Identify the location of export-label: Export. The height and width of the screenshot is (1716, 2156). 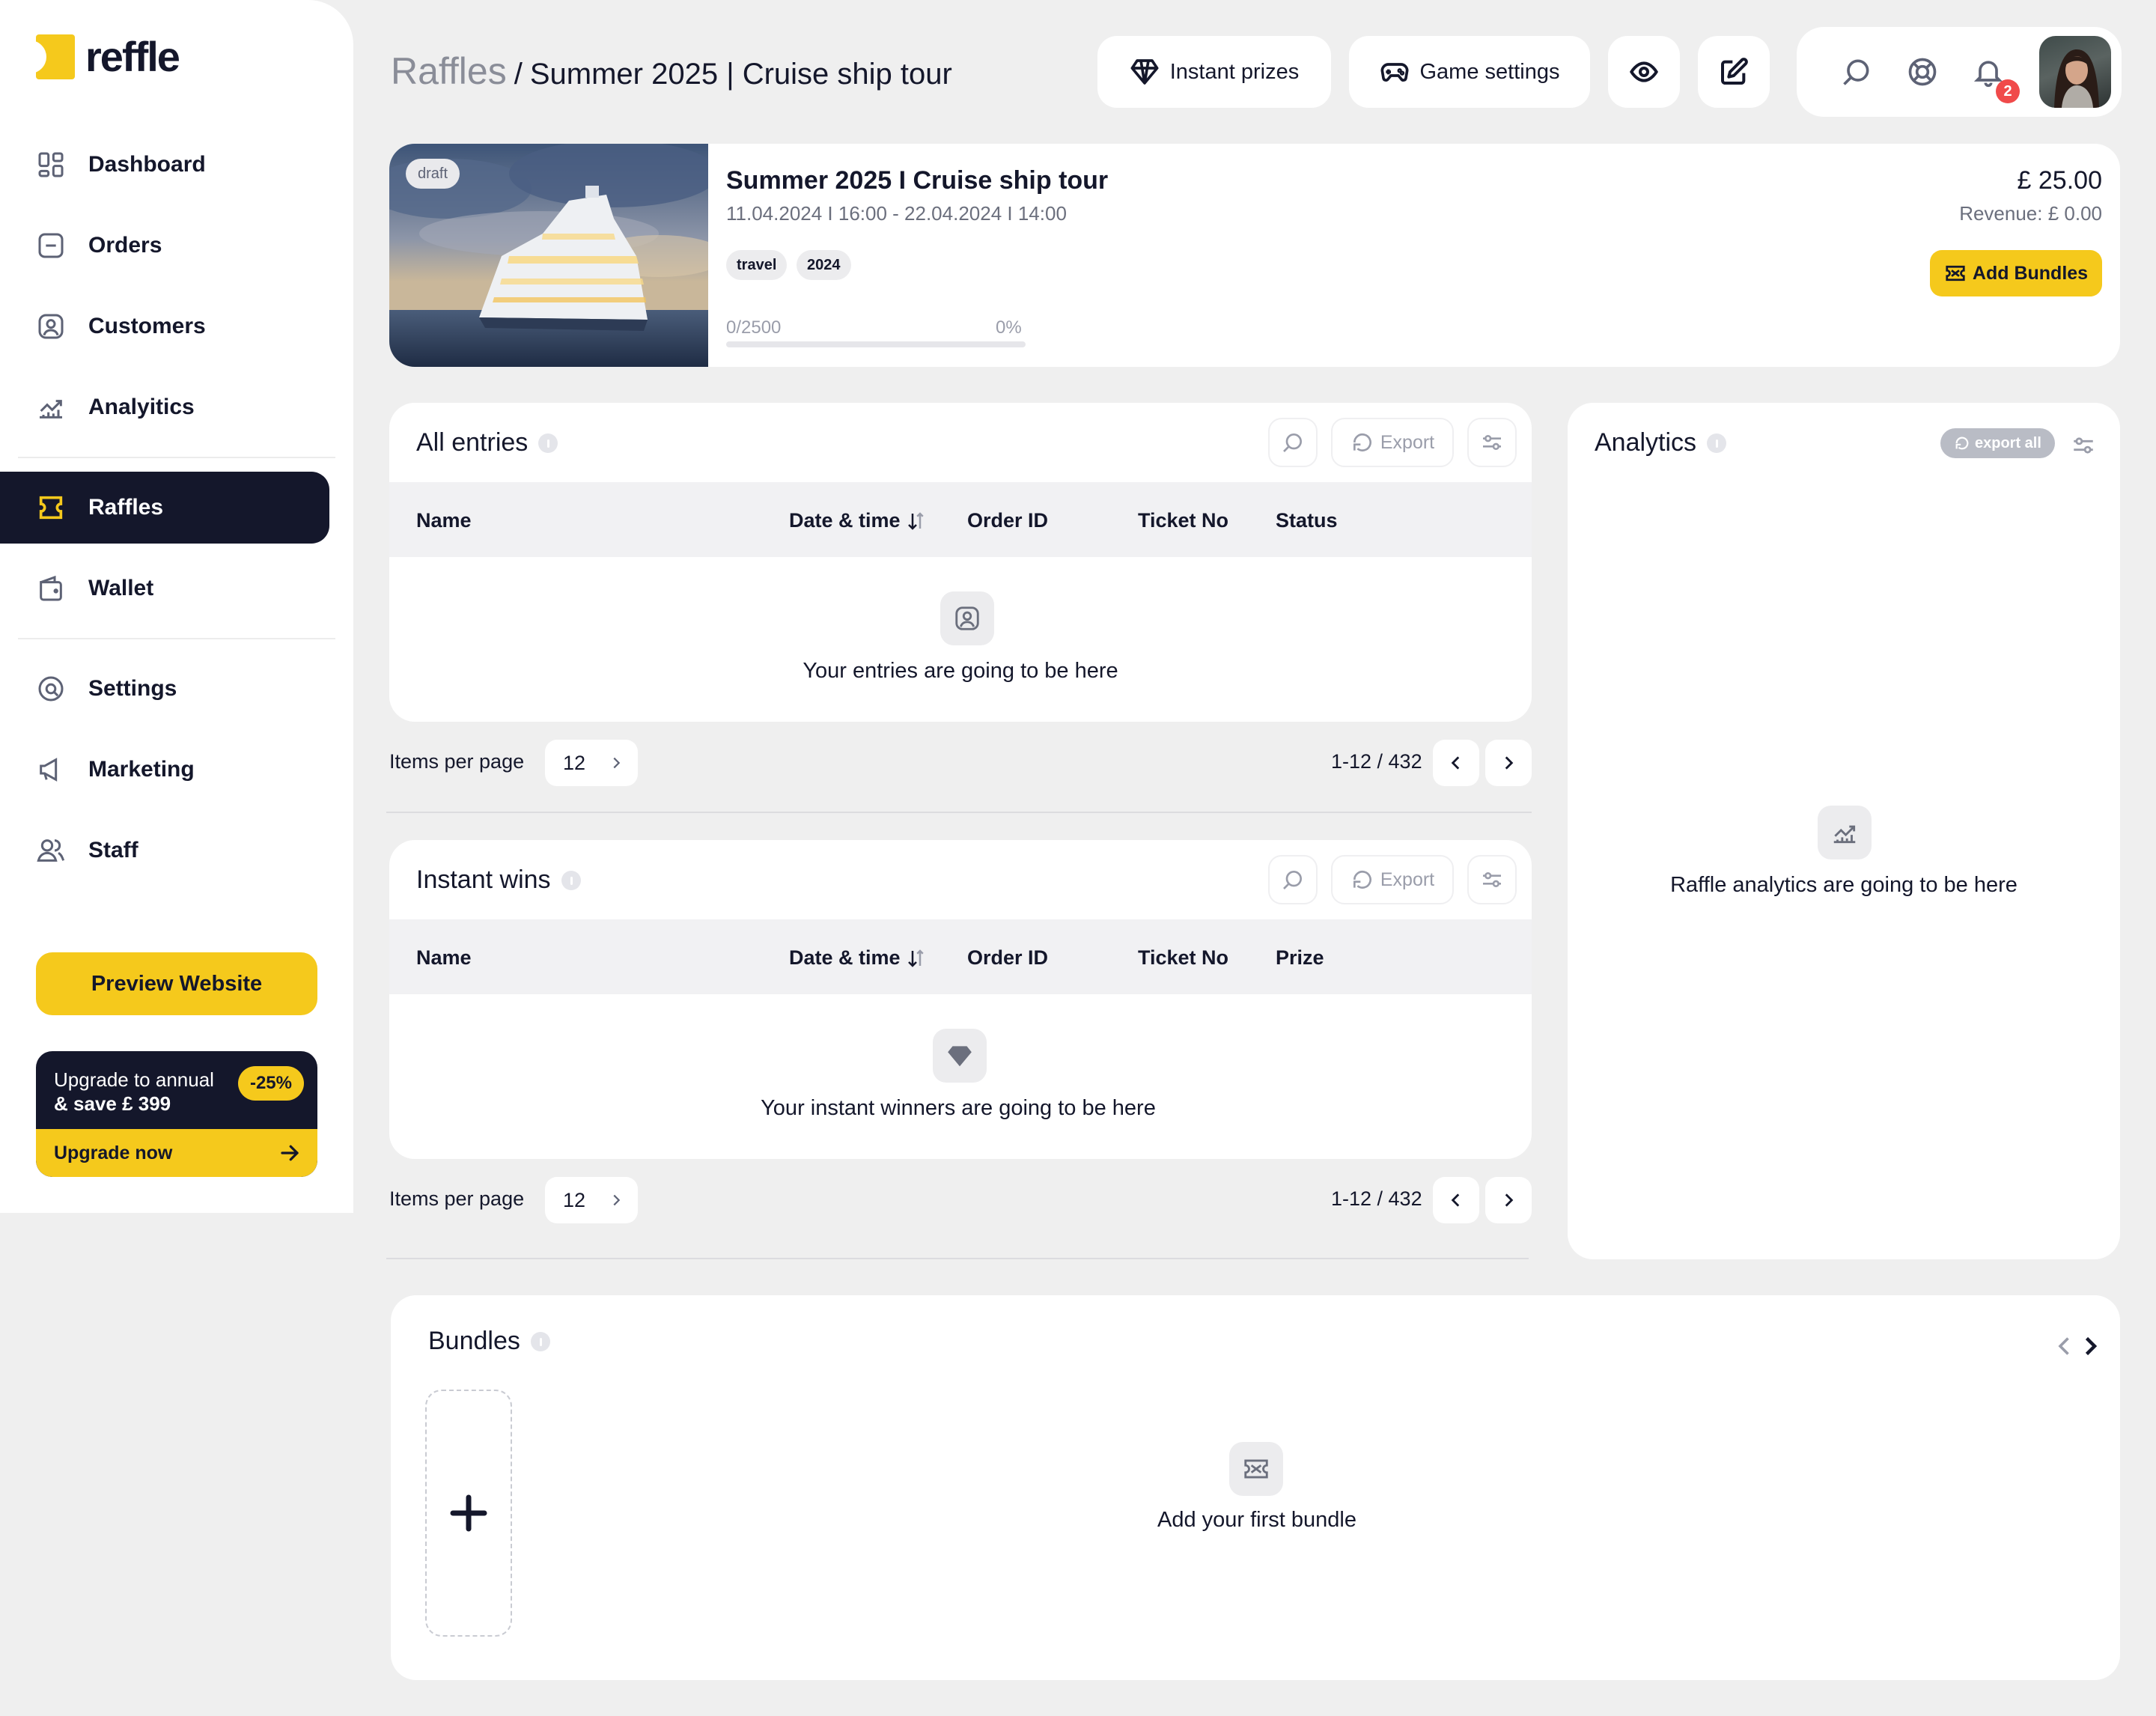
(1407, 442).